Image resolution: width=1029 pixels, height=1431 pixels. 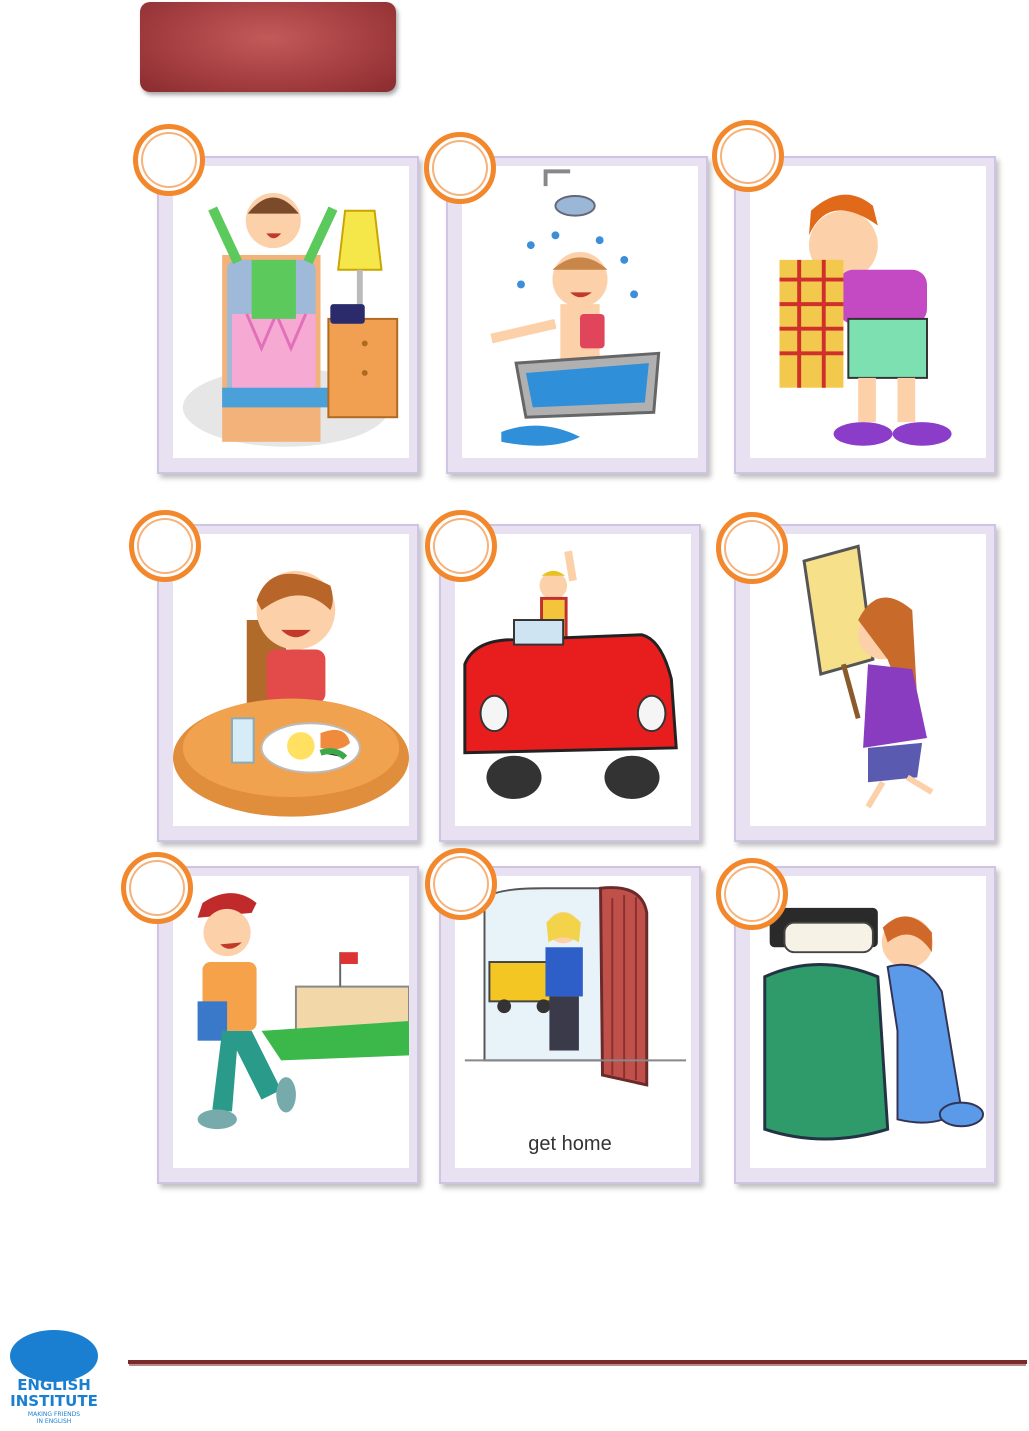 What do you see at coordinates (54, 1414) in the screenshot?
I see `svg-text: MAKING FRIENDS` at bounding box center [54, 1414].